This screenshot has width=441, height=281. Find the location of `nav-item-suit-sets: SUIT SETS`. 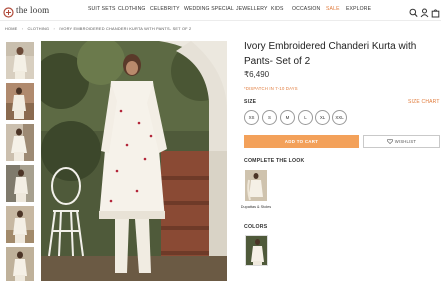

nav-item-suit-sets: SUIT SETS is located at coordinates (102, 9).